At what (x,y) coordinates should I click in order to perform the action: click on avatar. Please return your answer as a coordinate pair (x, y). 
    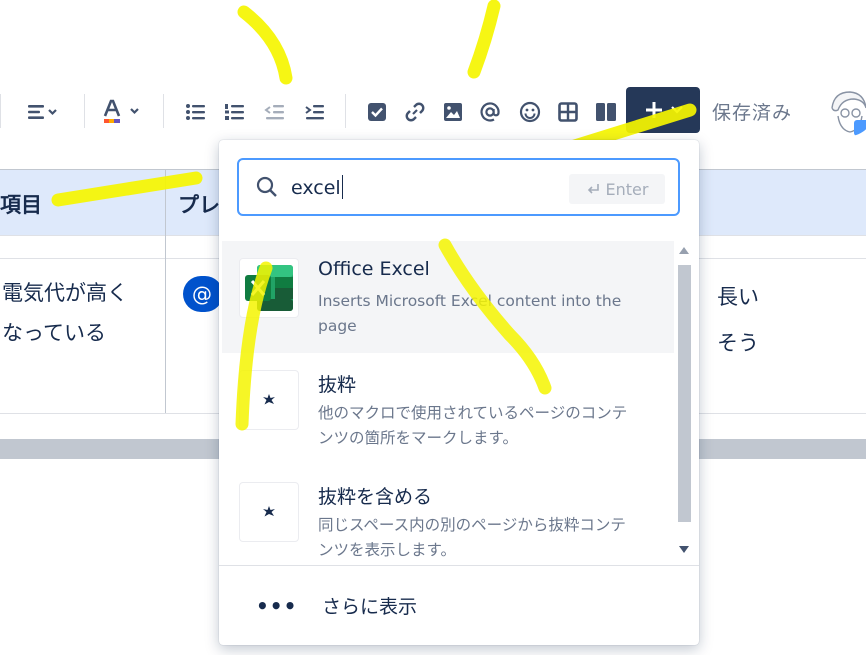
    Looking at the image, I should click on (845, 111).